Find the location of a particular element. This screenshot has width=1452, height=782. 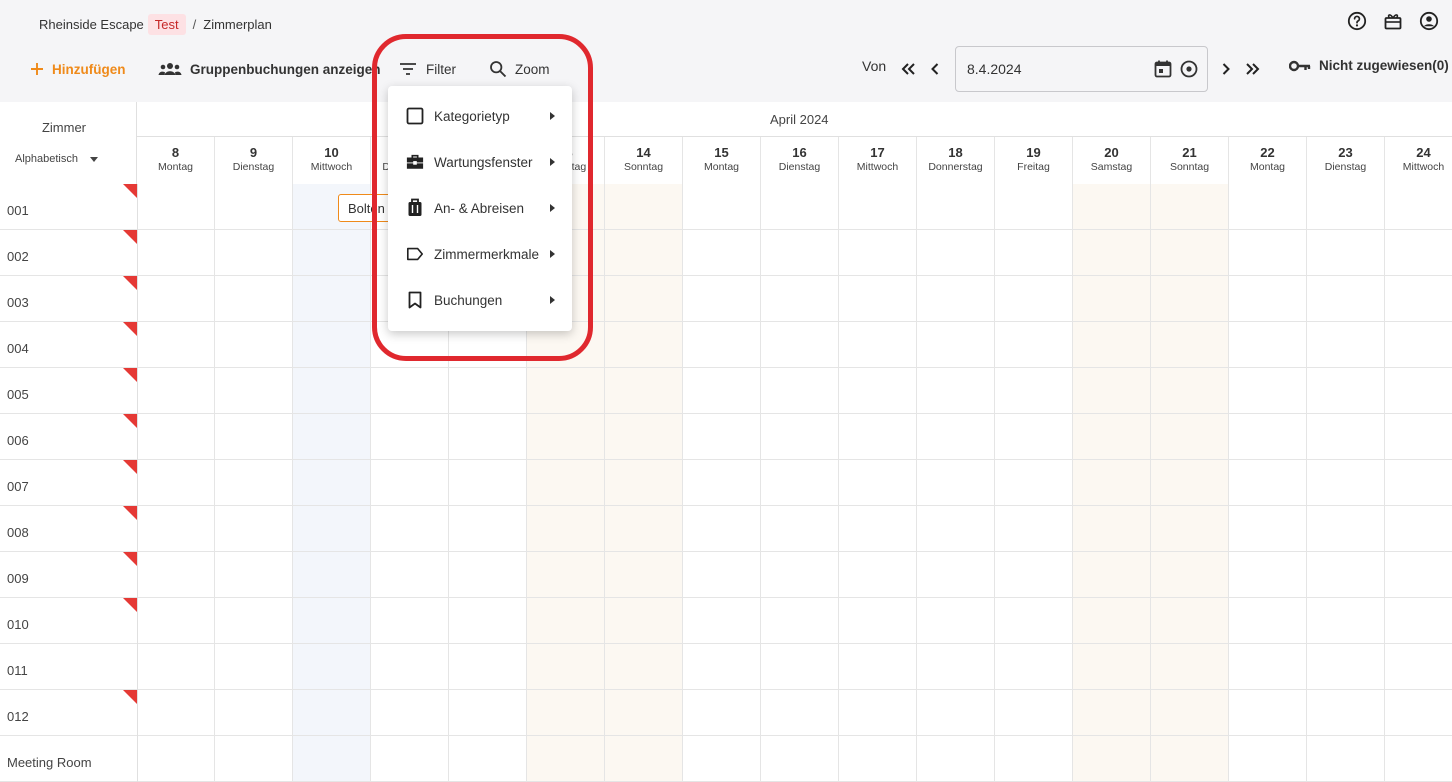

day-header: 15 Montag is located at coordinates (722, 160).